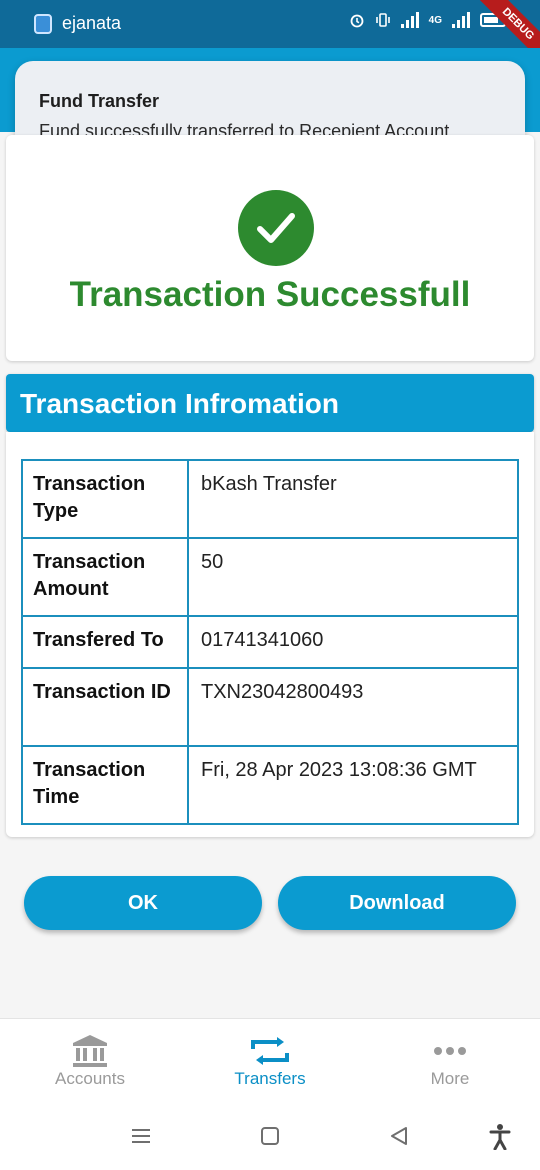 This screenshot has width=540, height=1170. I want to click on app-notification-icon, so click(43, 24).